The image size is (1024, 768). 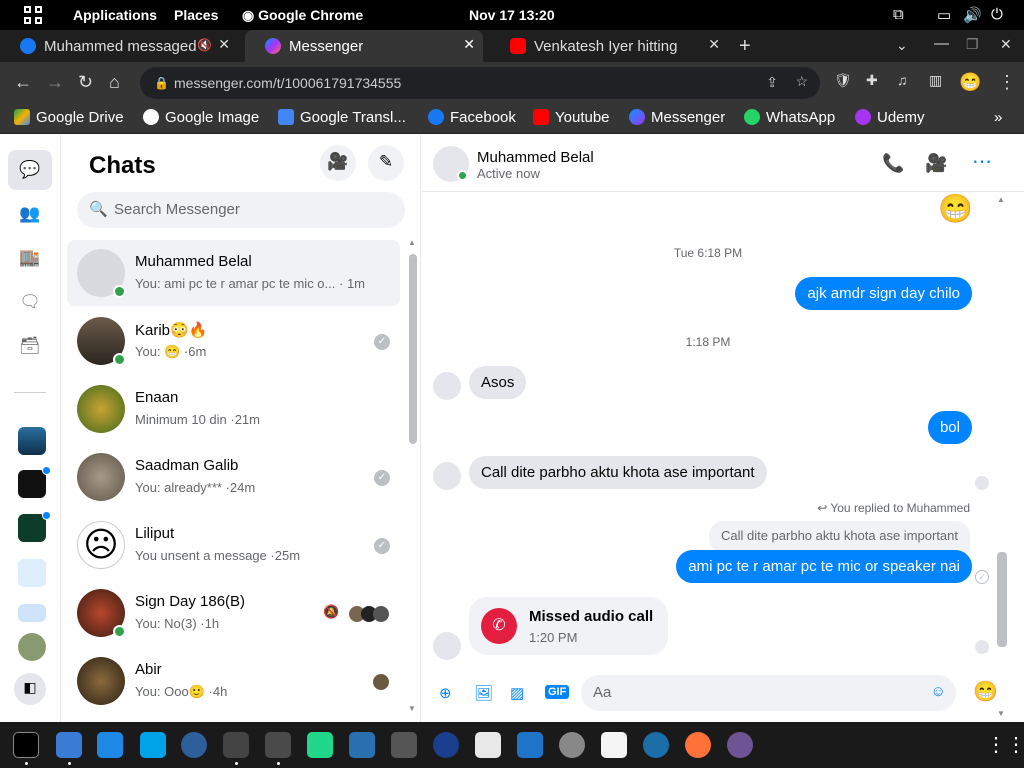 What do you see at coordinates (364, 46) in the screenshot?
I see `tab-messenger: Messenger ✕` at bounding box center [364, 46].